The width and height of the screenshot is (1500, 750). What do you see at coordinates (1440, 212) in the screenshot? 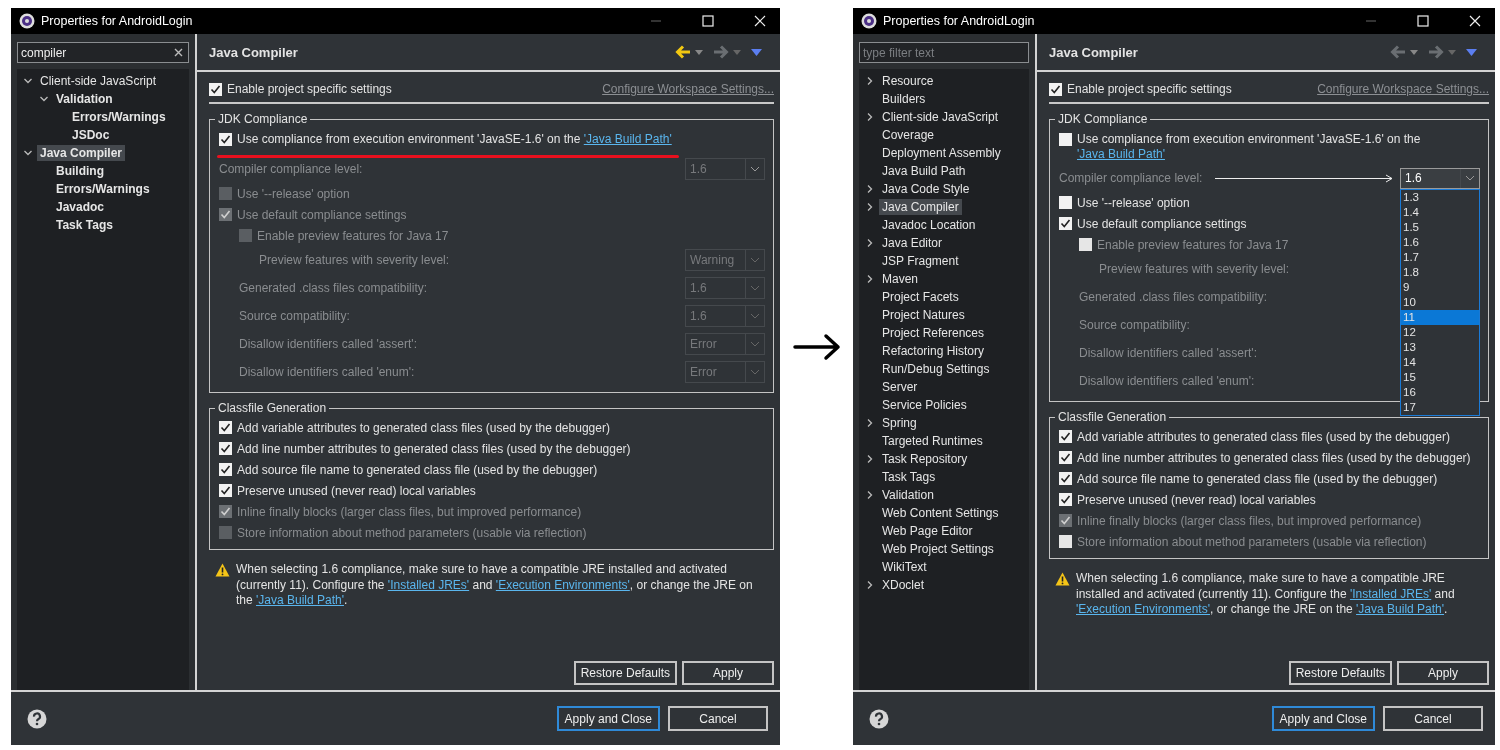
I see `dropdown-option: 1.4` at bounding box center [1440, 212].